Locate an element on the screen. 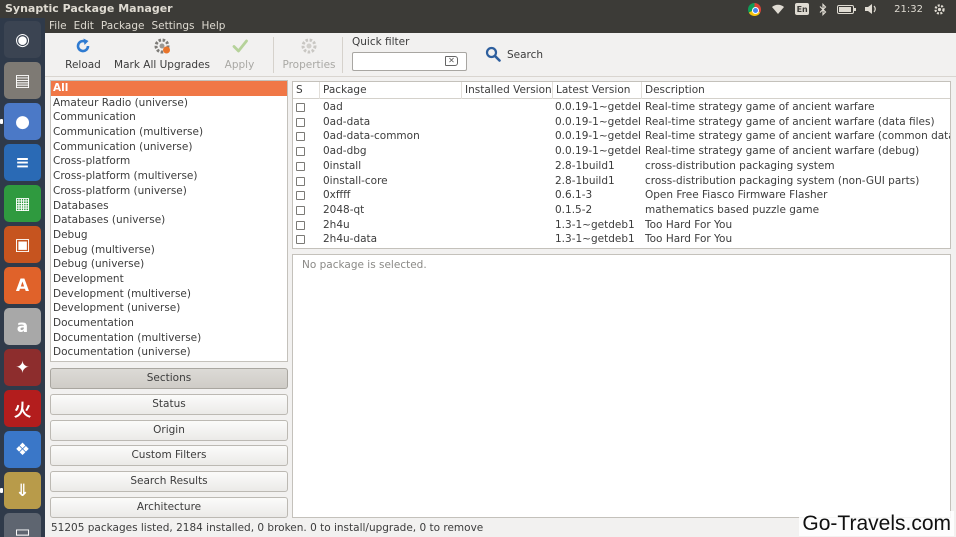 This screenshot has height=537, width=956. session-gear-icon is located at coordinates (939, 9).